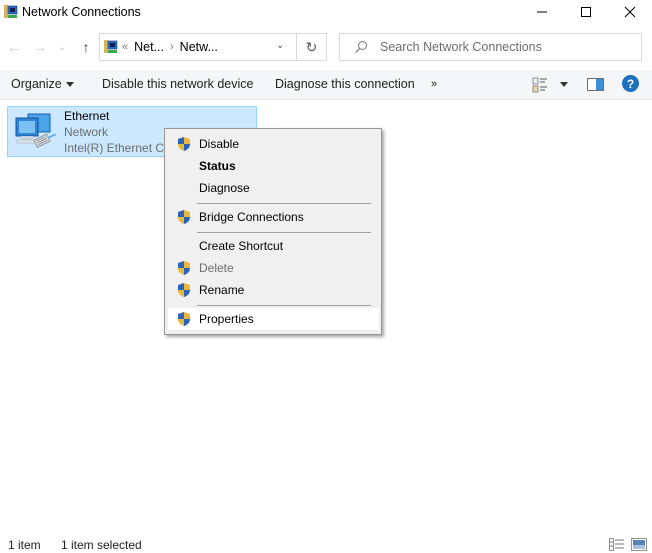 The height and width of the screenshot is (553, 652). I want to click on item-type: Network, so click(86, 132).